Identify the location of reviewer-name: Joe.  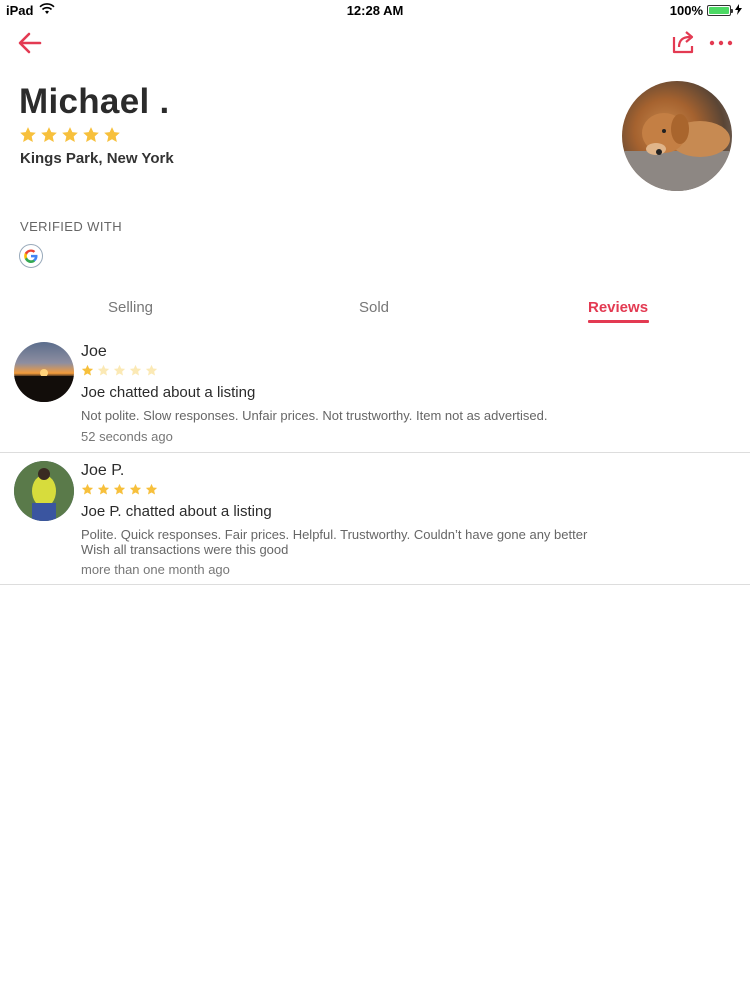
(94, 351).